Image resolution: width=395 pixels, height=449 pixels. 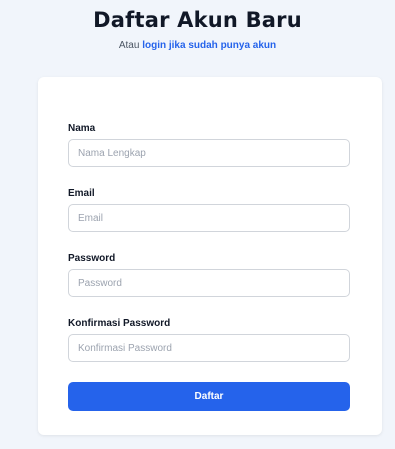 What do you see at coordinates (81, 193) in the screenshot?
I see `email-label: Email` at bounding box center [81, 193].